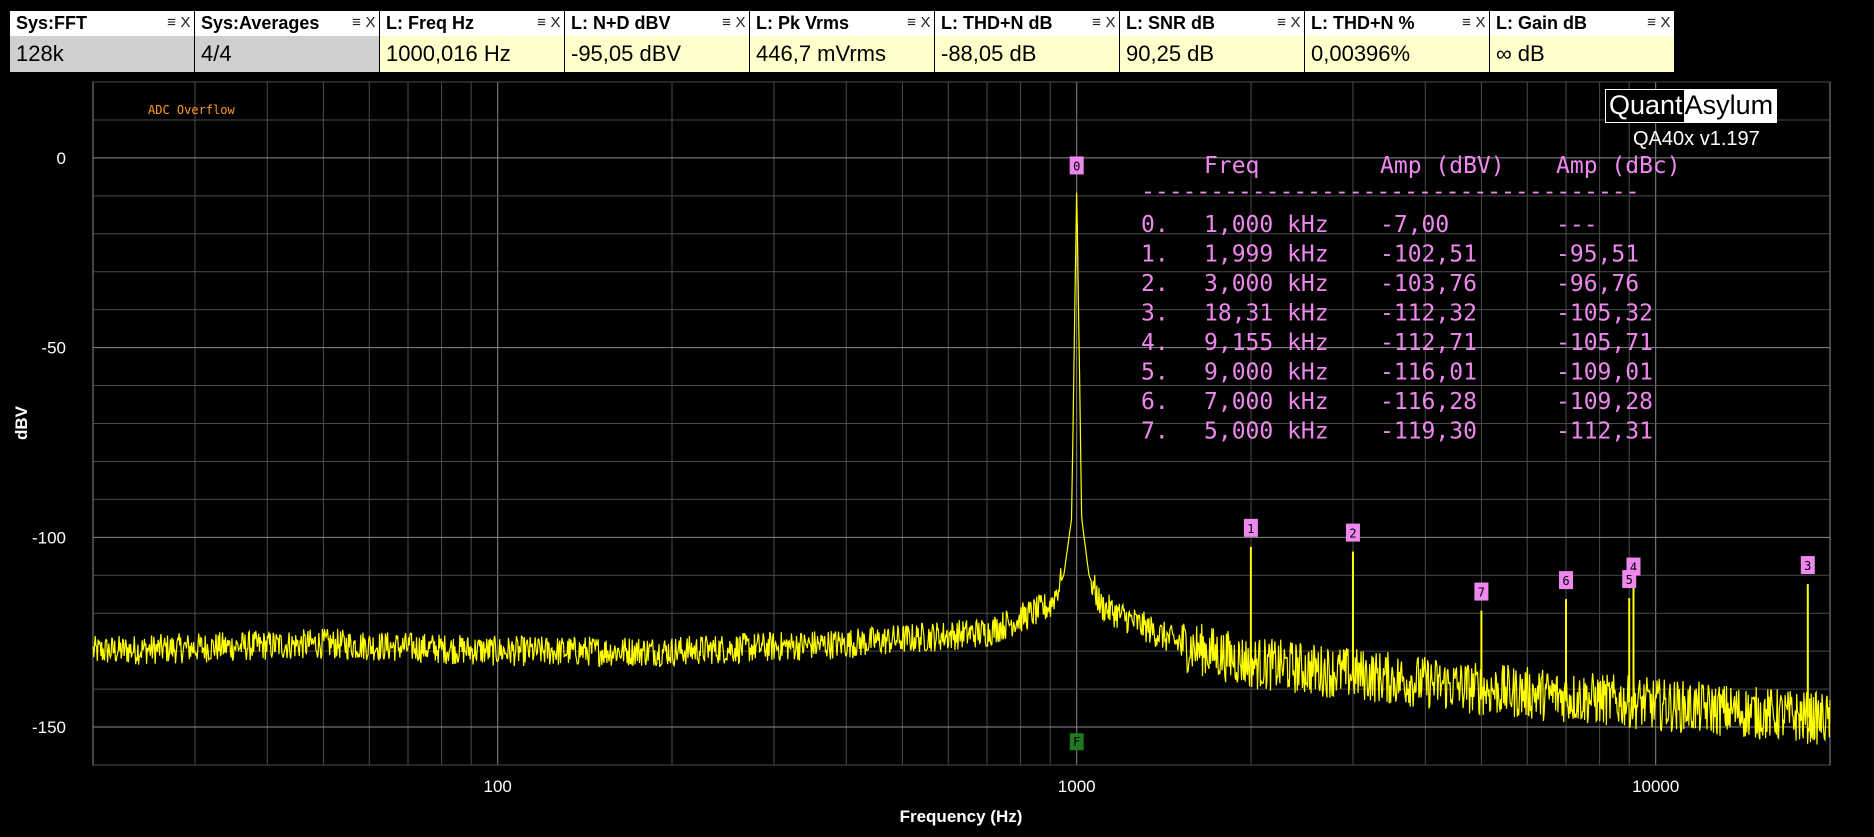 This screenshot has width=1874, height=837. What do you see at coordinates (1428, 343) in the screenshot?
I see `table-cell: -112,71` at bounding box center [1428, 343].